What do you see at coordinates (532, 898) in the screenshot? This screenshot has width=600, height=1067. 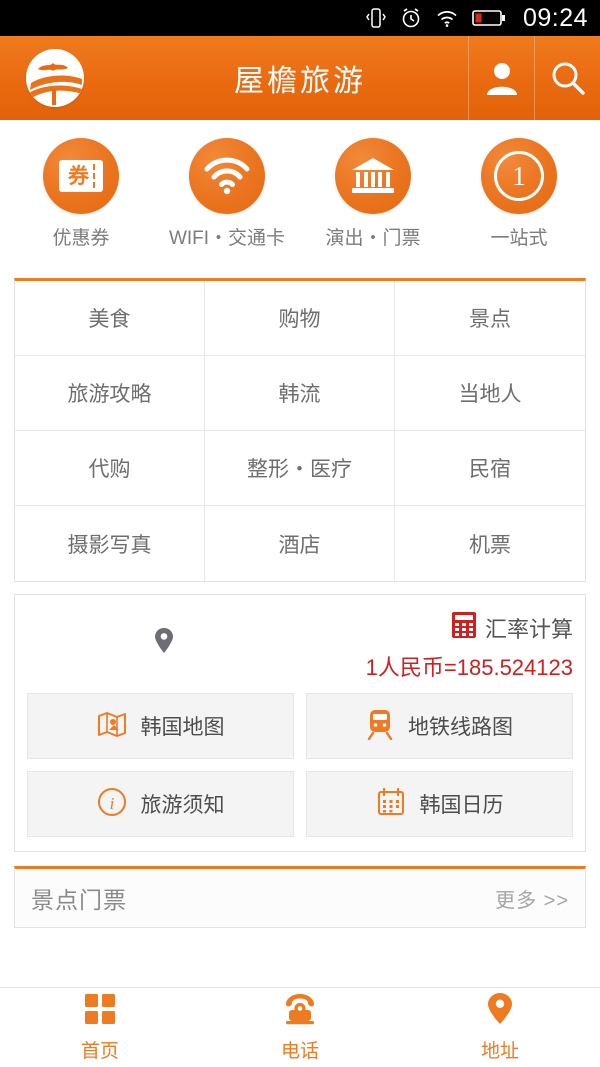 I see `section-more-link: 更多 >>` at bounding box center [532, 898].